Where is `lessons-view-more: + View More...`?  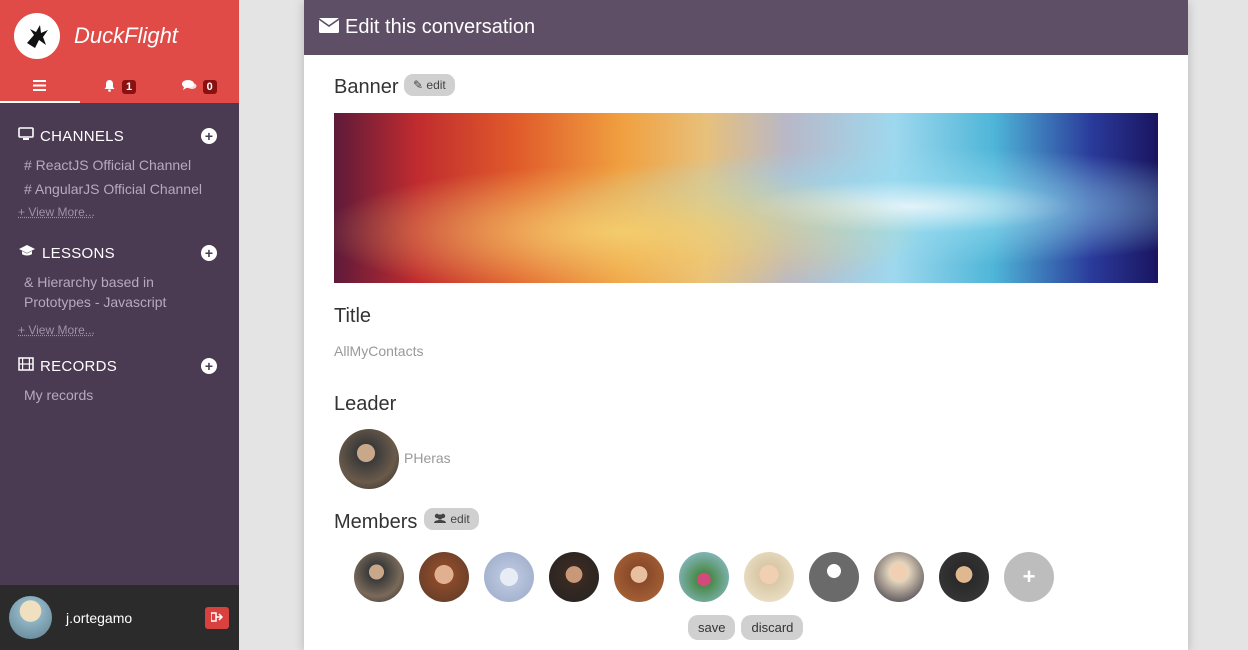 lessons-view-more: + View More... is located at coordinates (119, 330).